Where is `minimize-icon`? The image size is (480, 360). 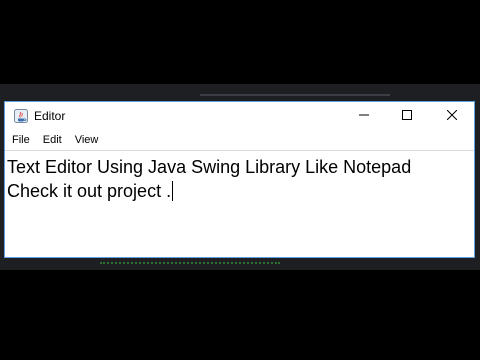
minimize-icon is located at coordinates (364, 116).